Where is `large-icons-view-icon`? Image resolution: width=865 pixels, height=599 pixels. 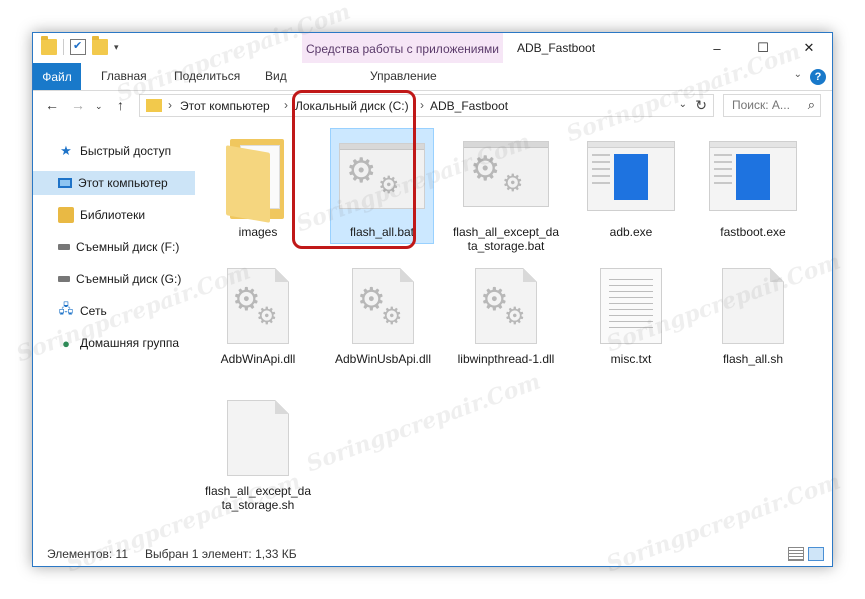 large-icons-view-icon is located at coordinates (816, 554).